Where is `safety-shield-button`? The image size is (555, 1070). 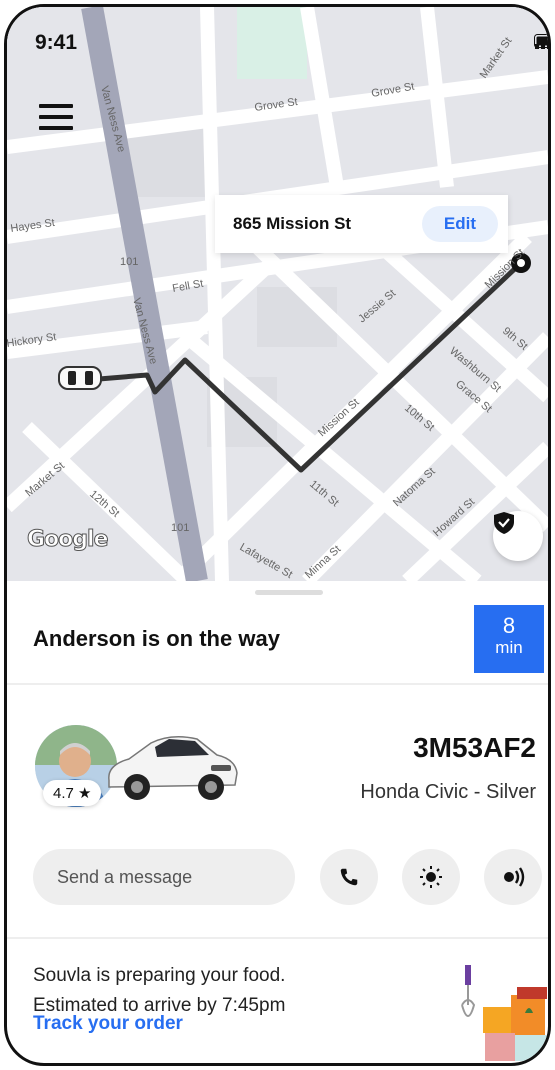
safety-shield-button is located at coordinates (518, 536).